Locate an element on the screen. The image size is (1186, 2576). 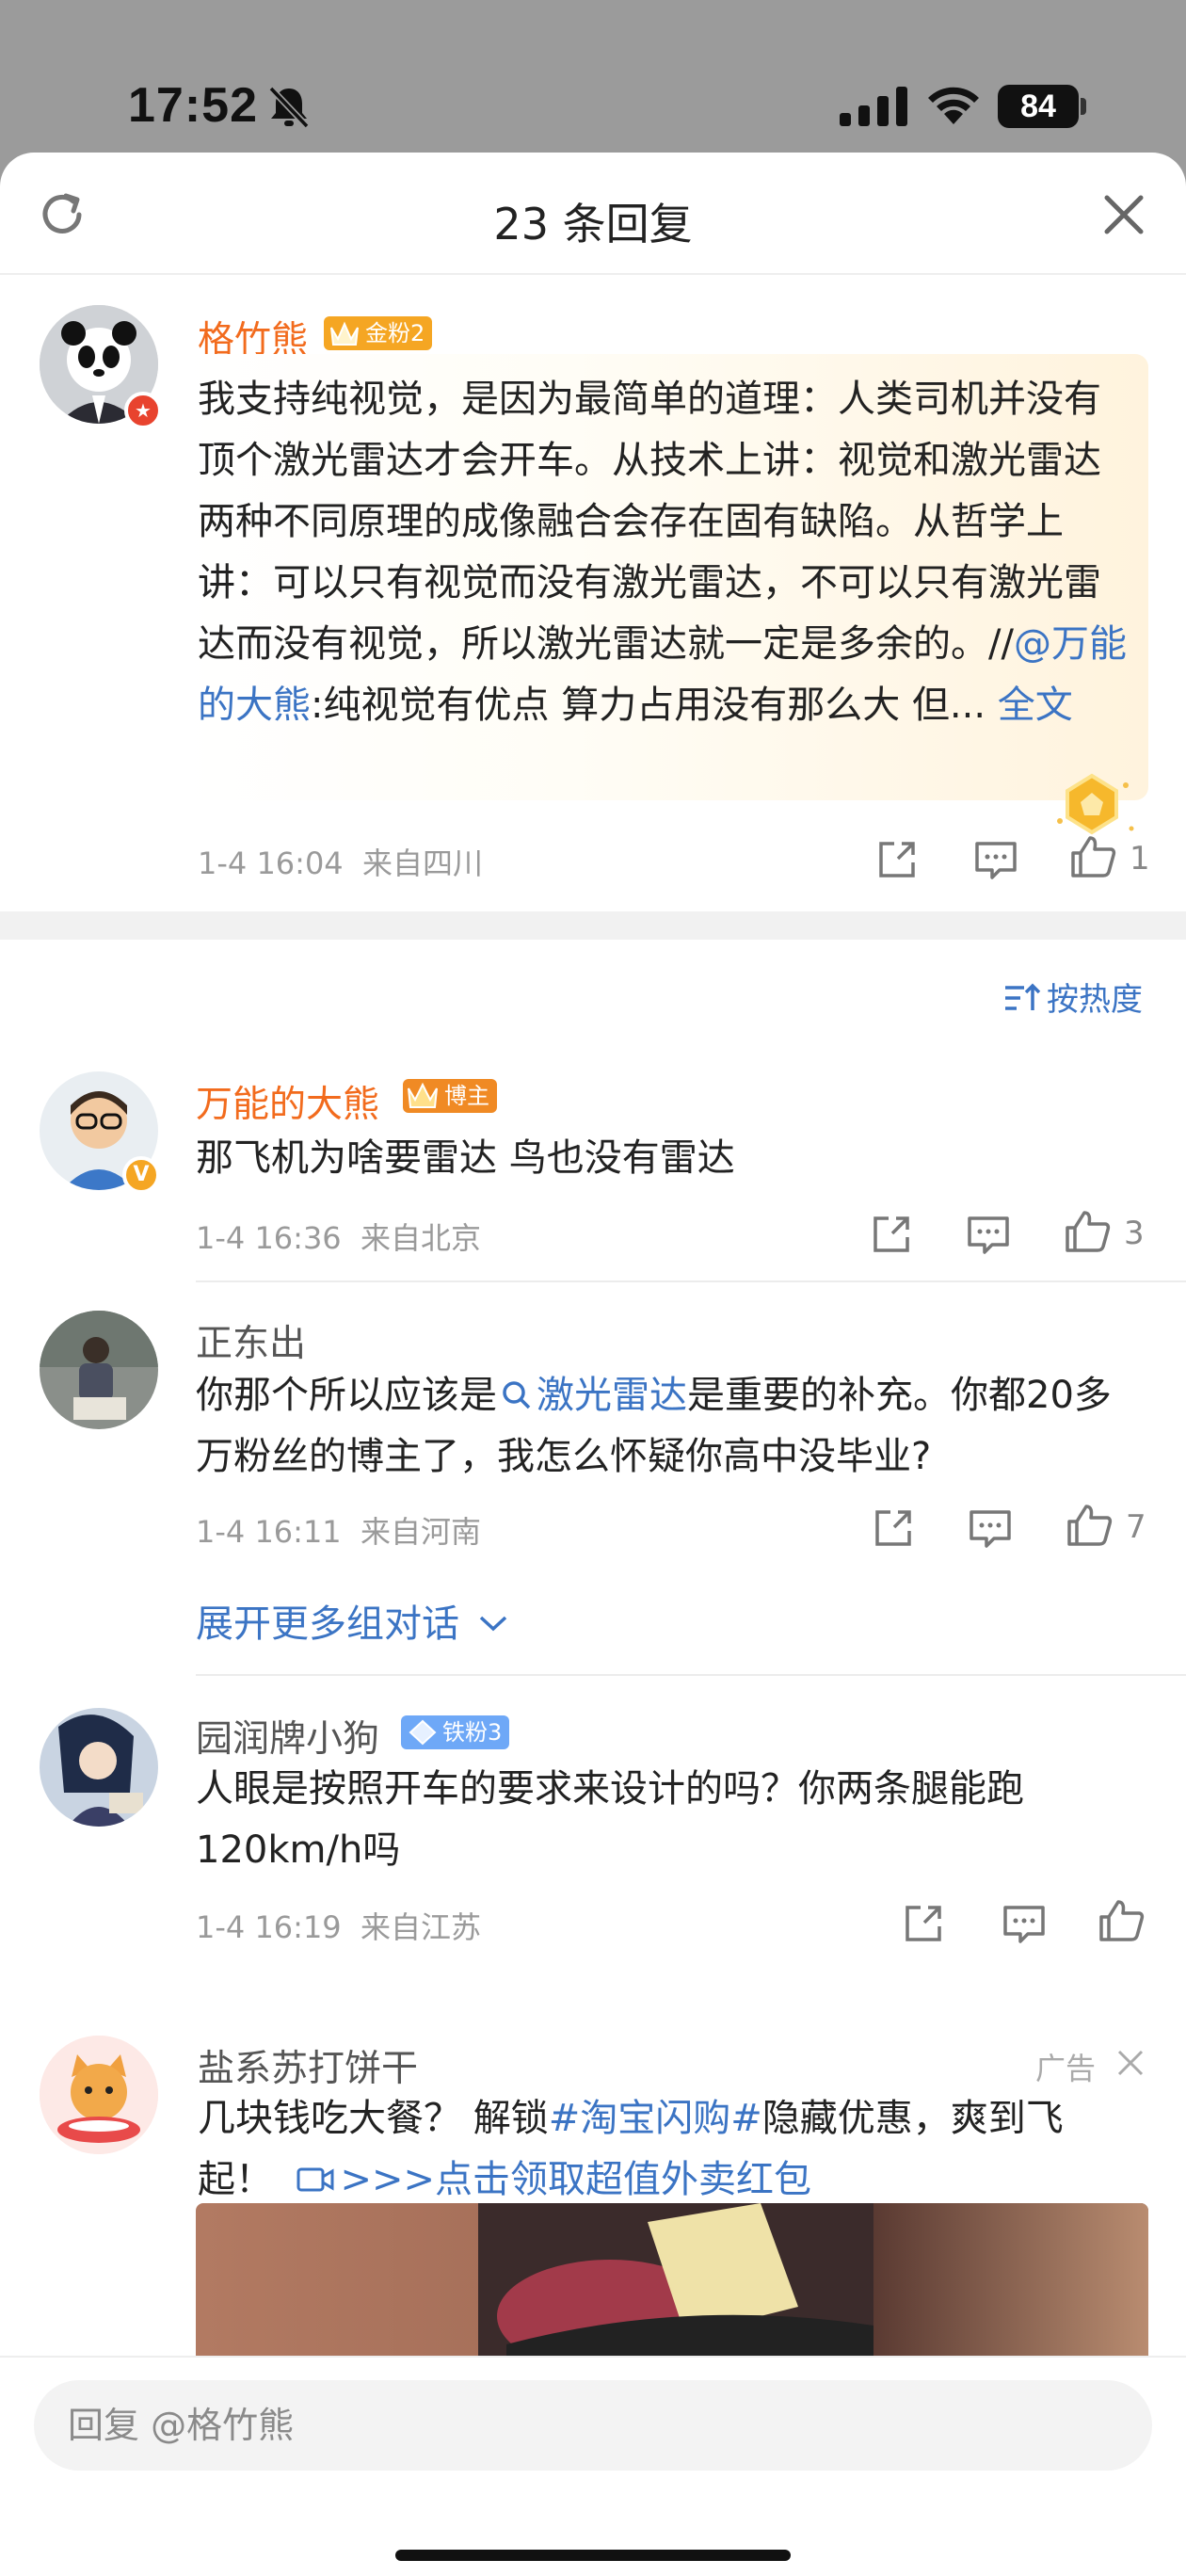
full-text-link: 全文 is located at coordinates (1035, 705).